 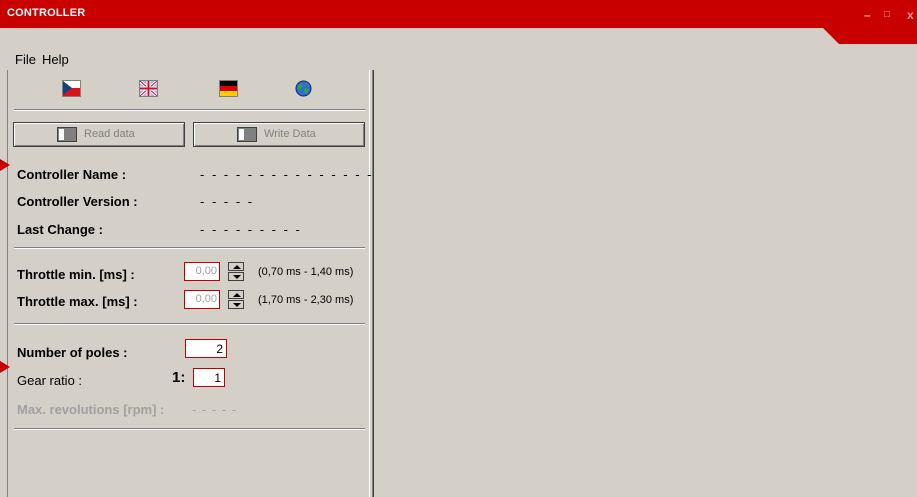 I want to click on read-data-label: Read data, so click(x=109, y=134).